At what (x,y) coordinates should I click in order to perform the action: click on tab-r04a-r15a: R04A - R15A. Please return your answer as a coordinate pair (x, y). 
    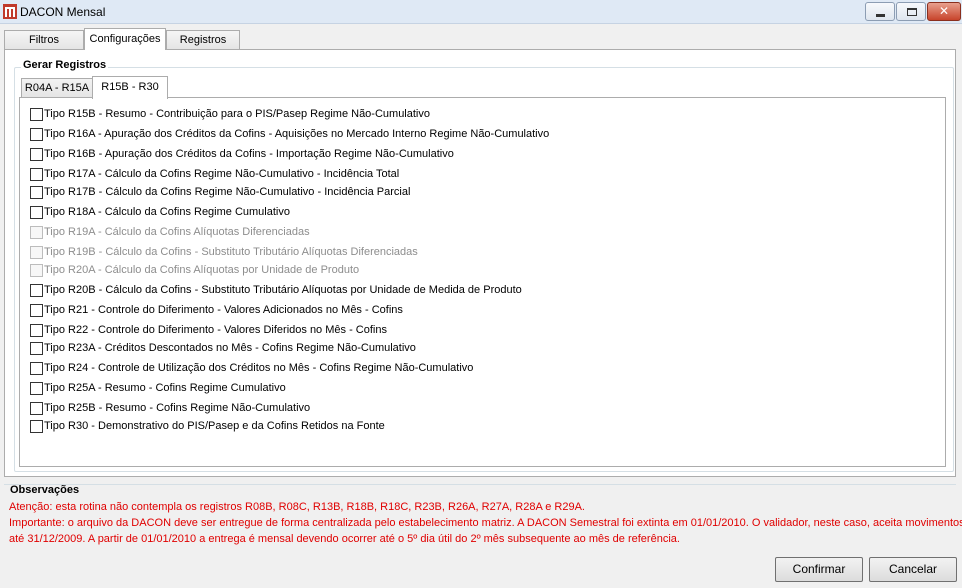
    Looking at the image, I should click on (57, 88).